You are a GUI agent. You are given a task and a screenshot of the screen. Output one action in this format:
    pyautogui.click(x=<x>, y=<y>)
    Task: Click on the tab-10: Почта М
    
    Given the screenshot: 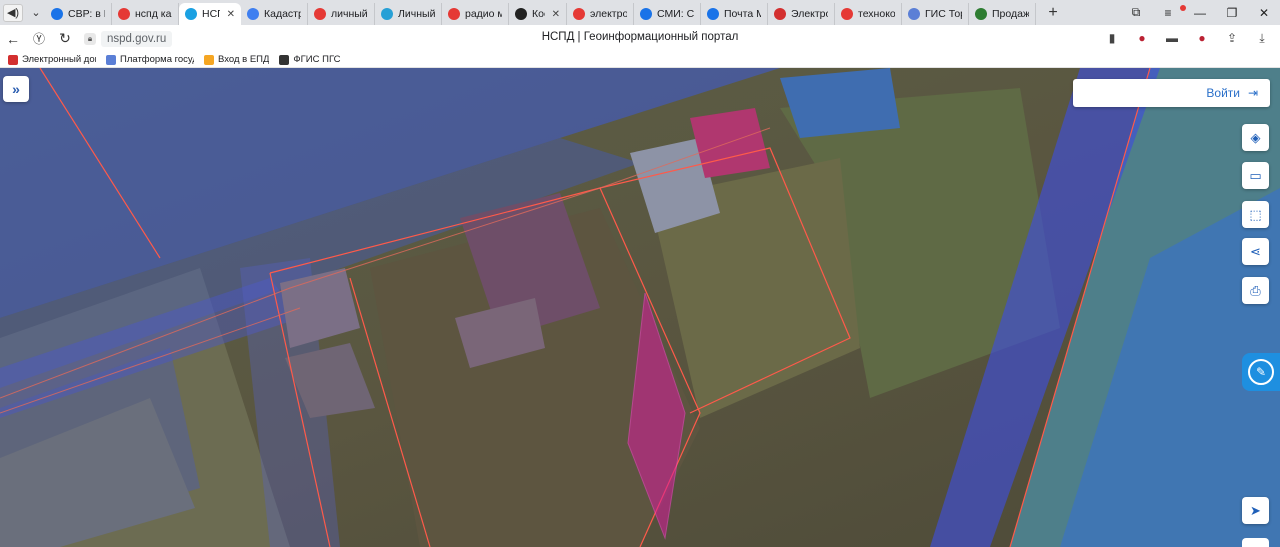 What is the action you would take?
    pyautogui.click(x=734, y=14)
    